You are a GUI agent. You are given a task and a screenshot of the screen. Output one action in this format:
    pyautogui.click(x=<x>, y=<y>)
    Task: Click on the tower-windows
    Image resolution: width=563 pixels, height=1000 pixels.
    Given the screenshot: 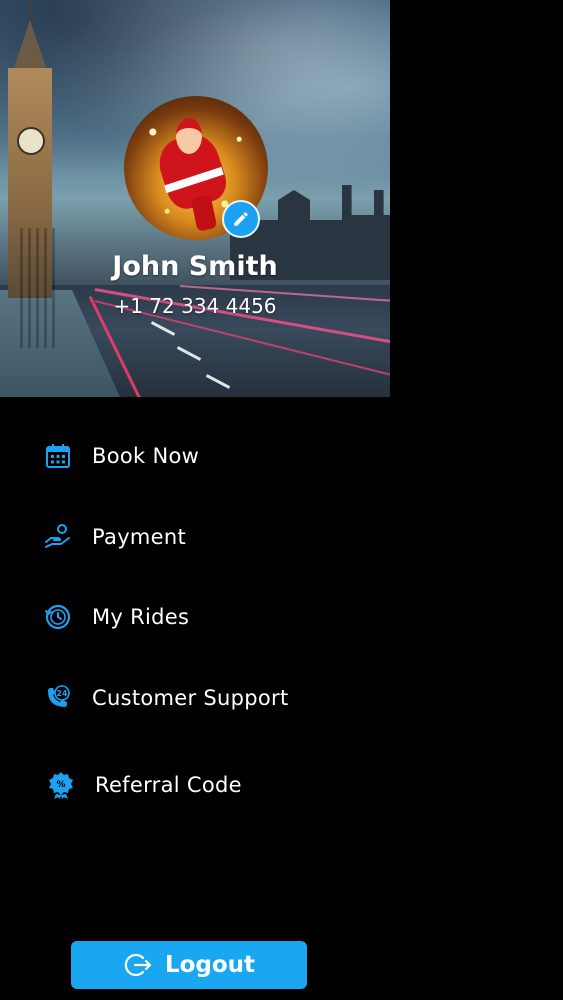 What is the action you would take?
    pyautogui.click(x=38, y=288)
    